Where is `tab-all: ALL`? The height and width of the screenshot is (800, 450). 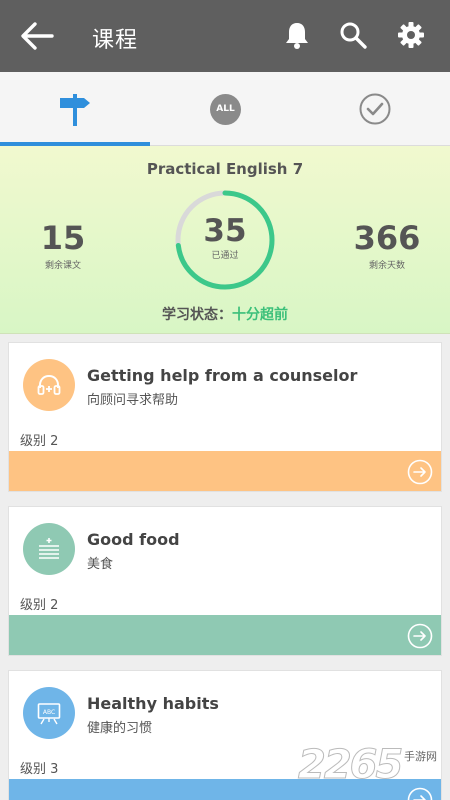
tab-all: ALL is located at coordinates (225, 109).